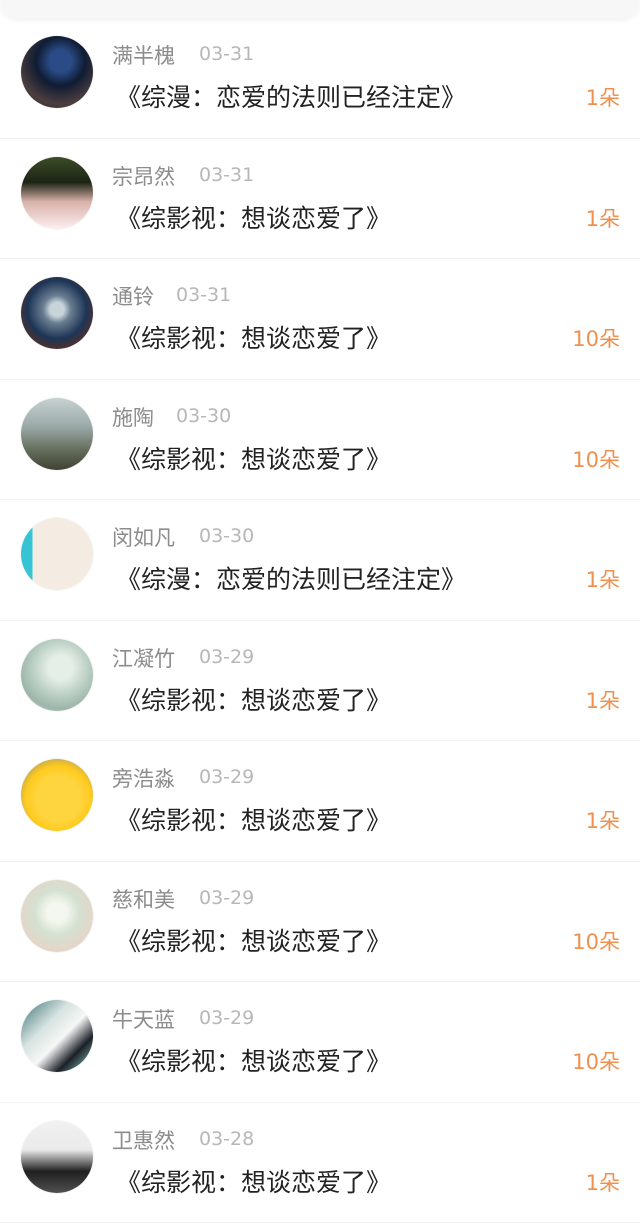  I want to click on list-item: 江凝竹 03-29 《综影视：想谈恋爱了》 1朵, so click(320, 681).